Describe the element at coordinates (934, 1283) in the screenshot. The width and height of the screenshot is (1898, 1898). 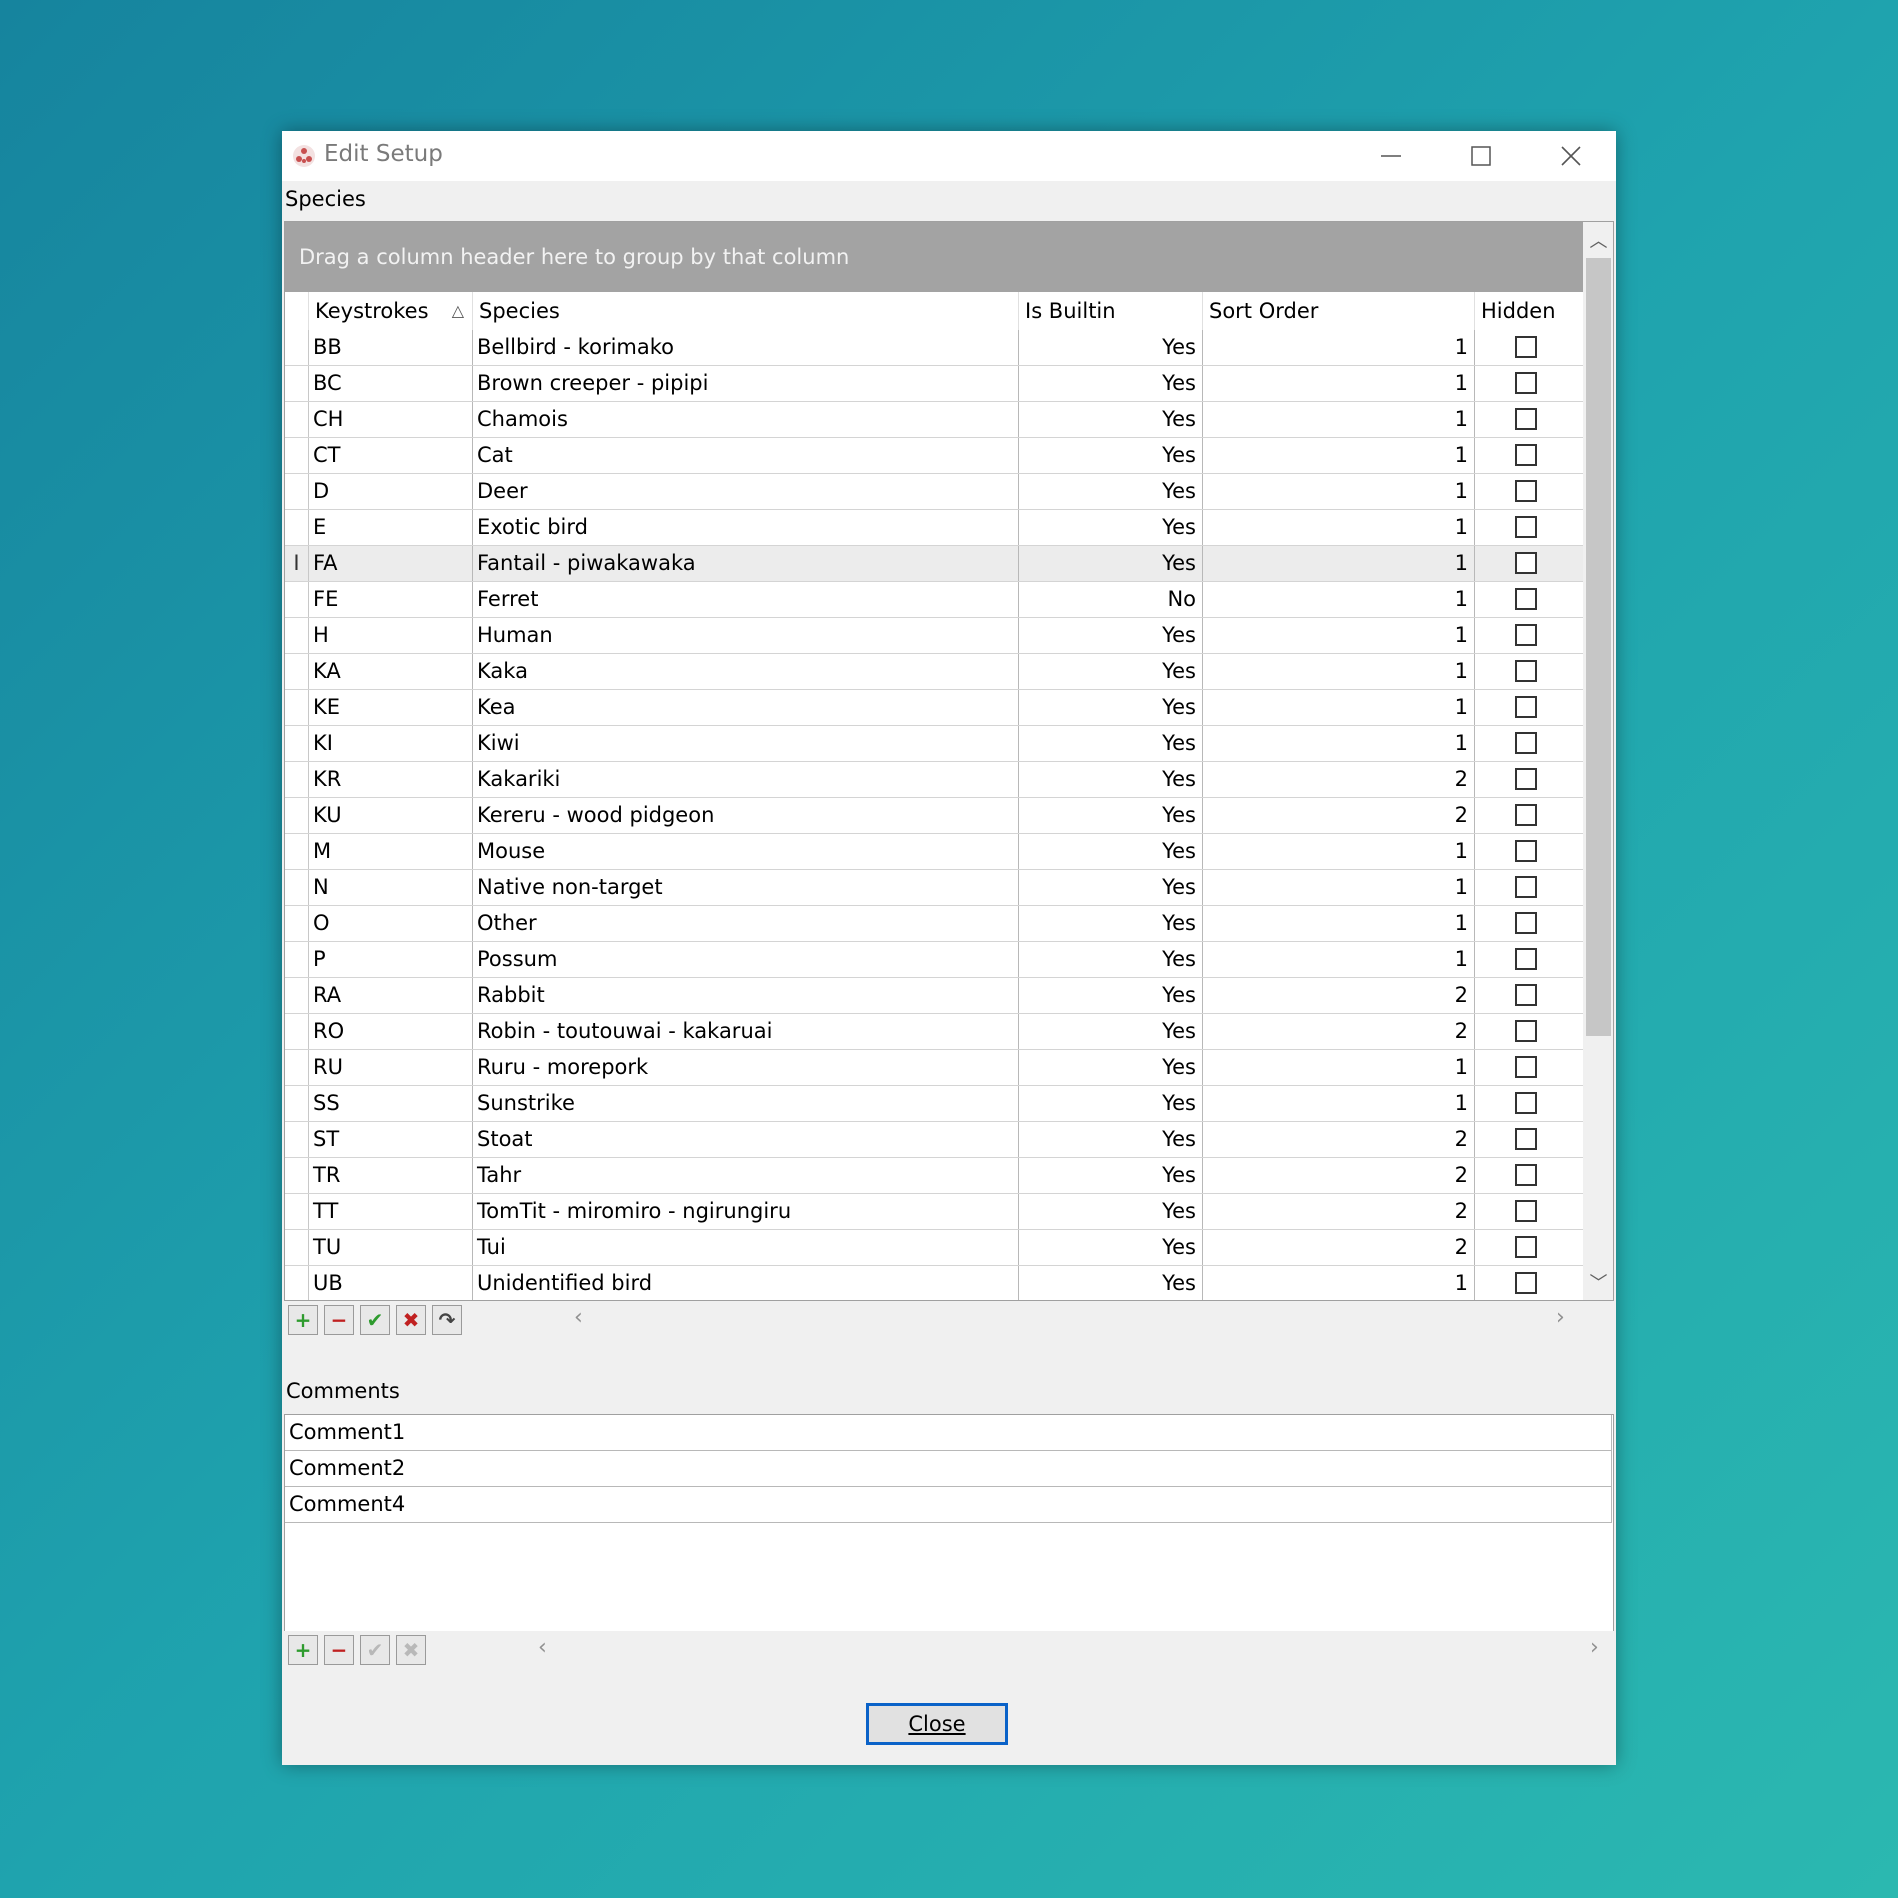
I see `table-row: UB Unidentified bird Yes 1` at that location.